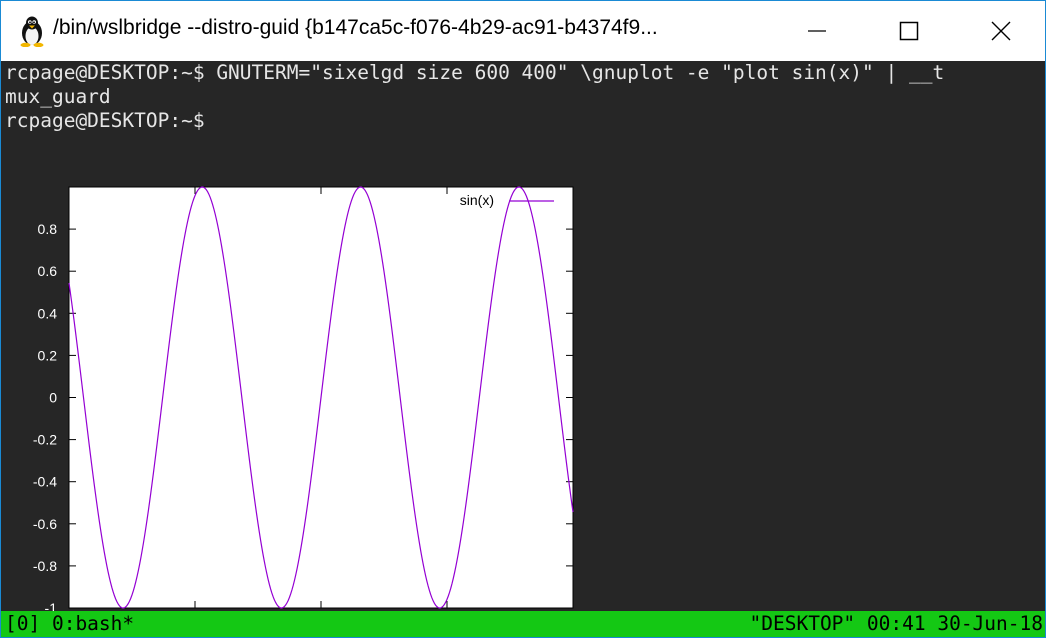 The height and width of the screenshot is (638, 1046). I want to click on minimize-button, so click(817, 31).